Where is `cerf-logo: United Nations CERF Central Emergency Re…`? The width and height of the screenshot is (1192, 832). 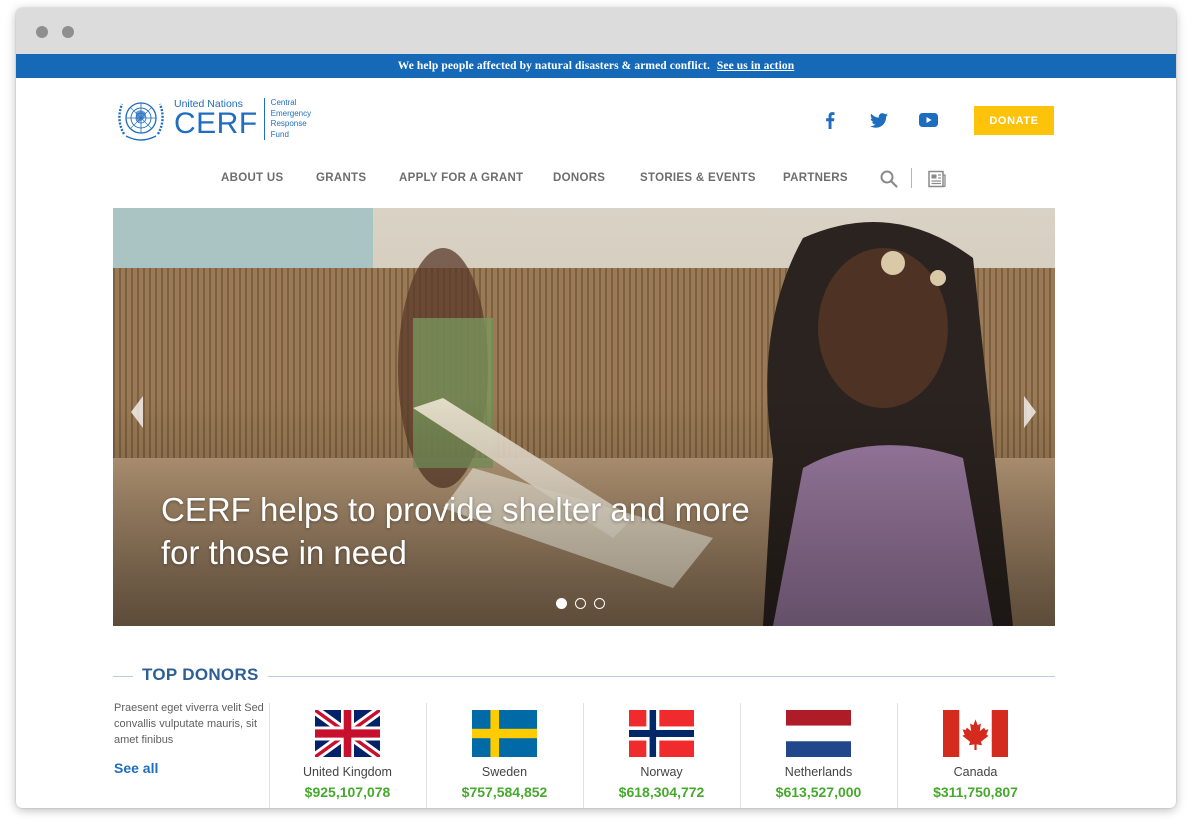
cerf-logo: United Nations CERF Central Emergency Re… is located at coordinates (211, 119).